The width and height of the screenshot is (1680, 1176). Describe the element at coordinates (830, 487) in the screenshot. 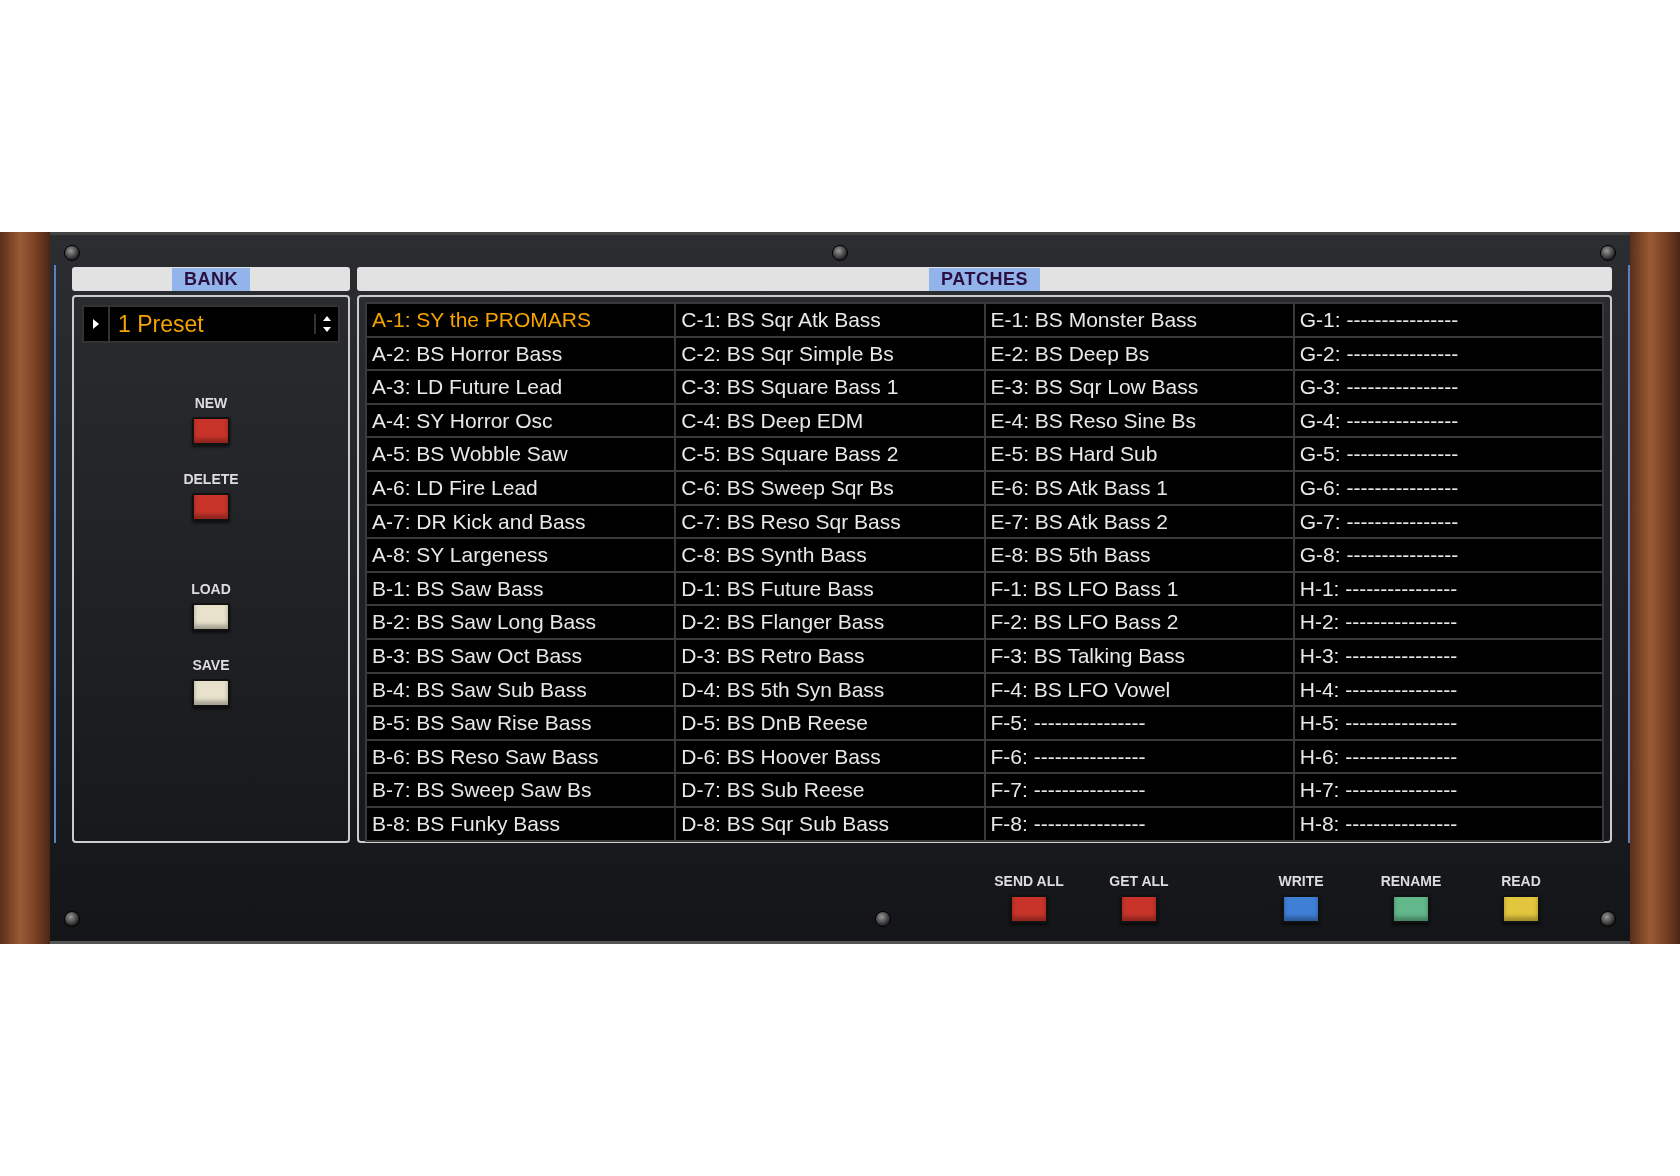

I see `patch-item: C-6: BS Sweep Sqr Bs` at that location.